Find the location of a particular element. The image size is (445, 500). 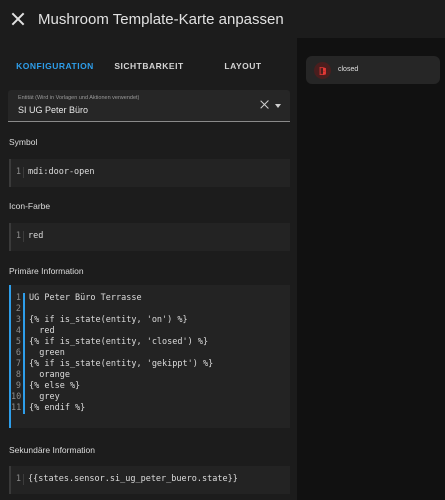

code-line: 1 UG Peter Büro Terrasse is located at coordinates (150, 298).